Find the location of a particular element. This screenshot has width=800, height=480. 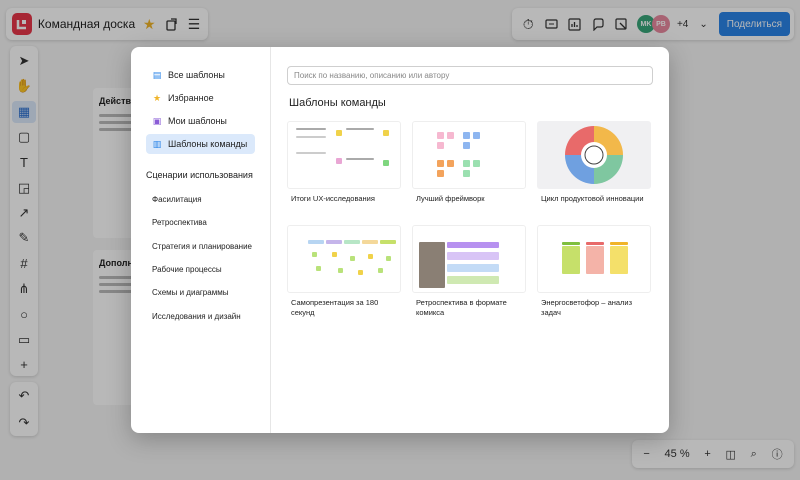

template-card: Ретроспектива в формате комикса is located at coordinates (469, 274).